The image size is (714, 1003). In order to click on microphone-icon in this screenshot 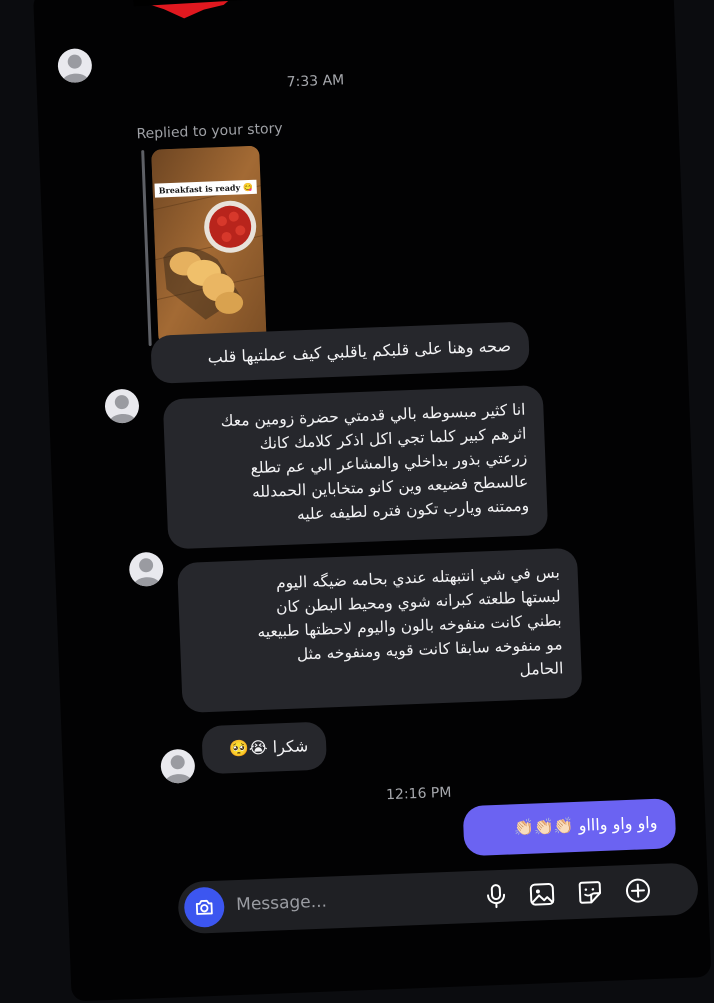, I will do `click(496, 896)`.